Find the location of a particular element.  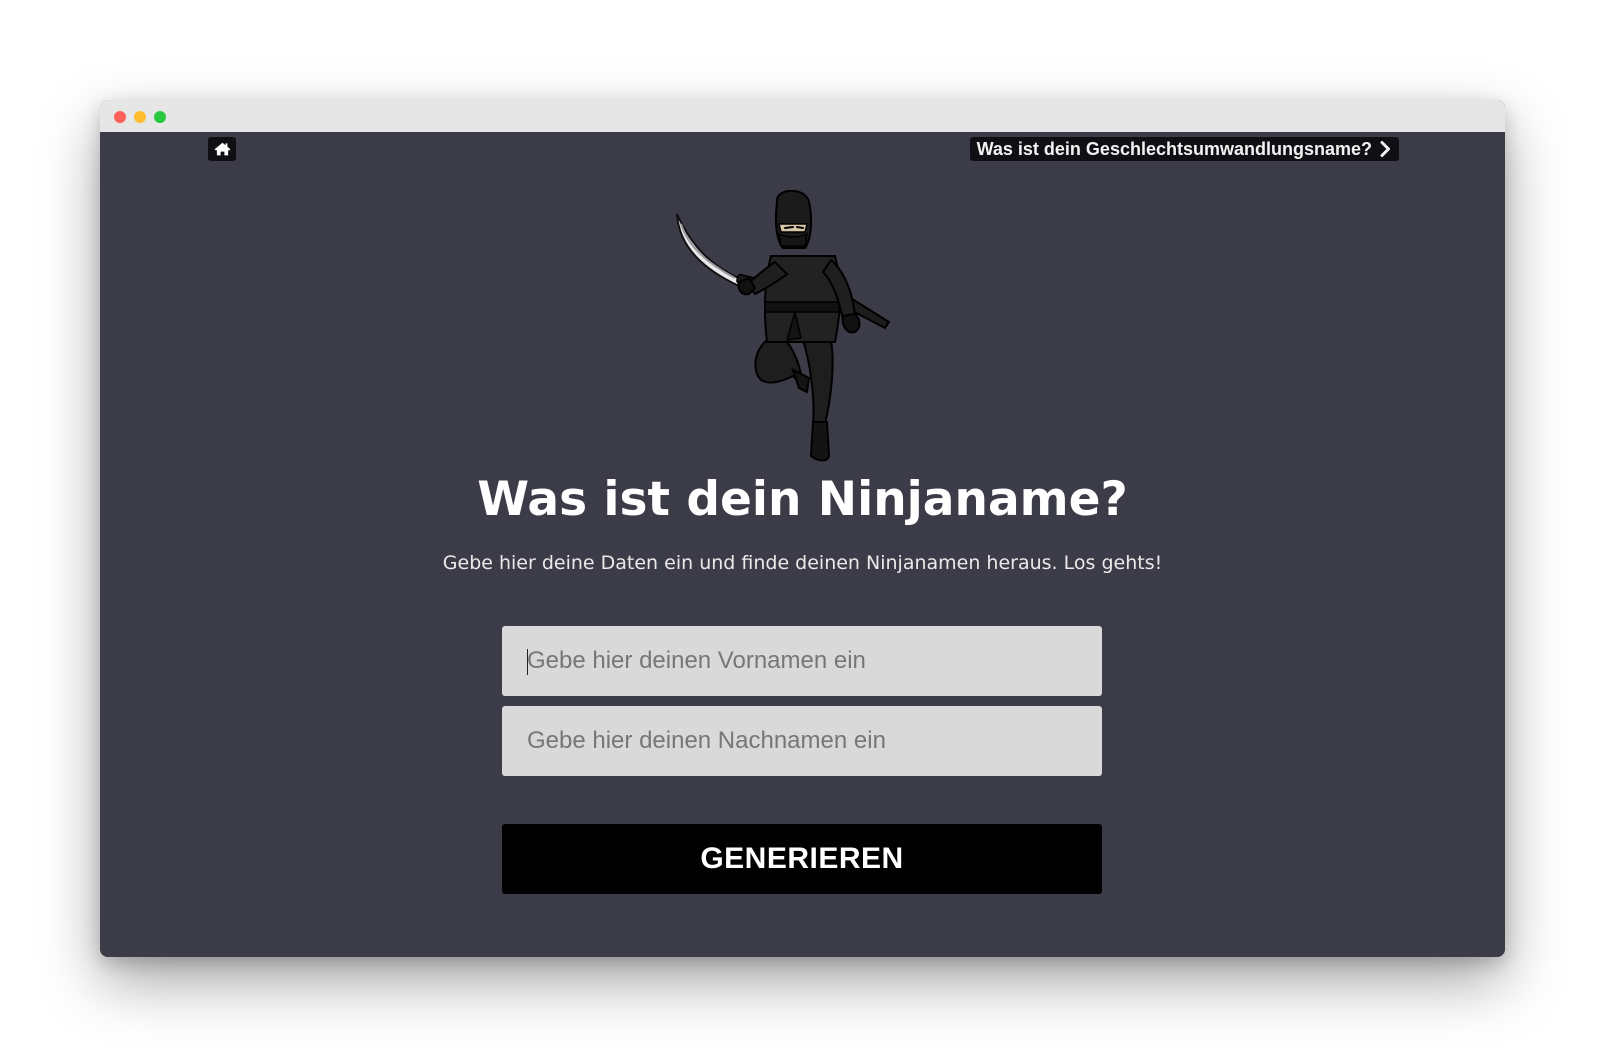

last-name-input is located at coordinates (802, 741).